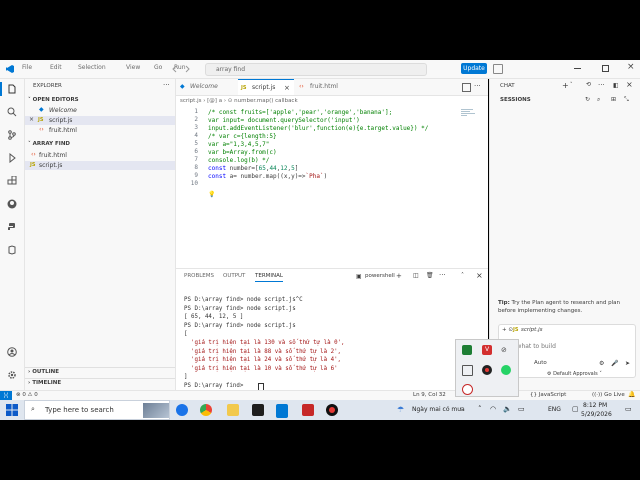 The width and height of the screenshot is (640, 480). I want to click on send-icon: ➤, so click(627, 363).